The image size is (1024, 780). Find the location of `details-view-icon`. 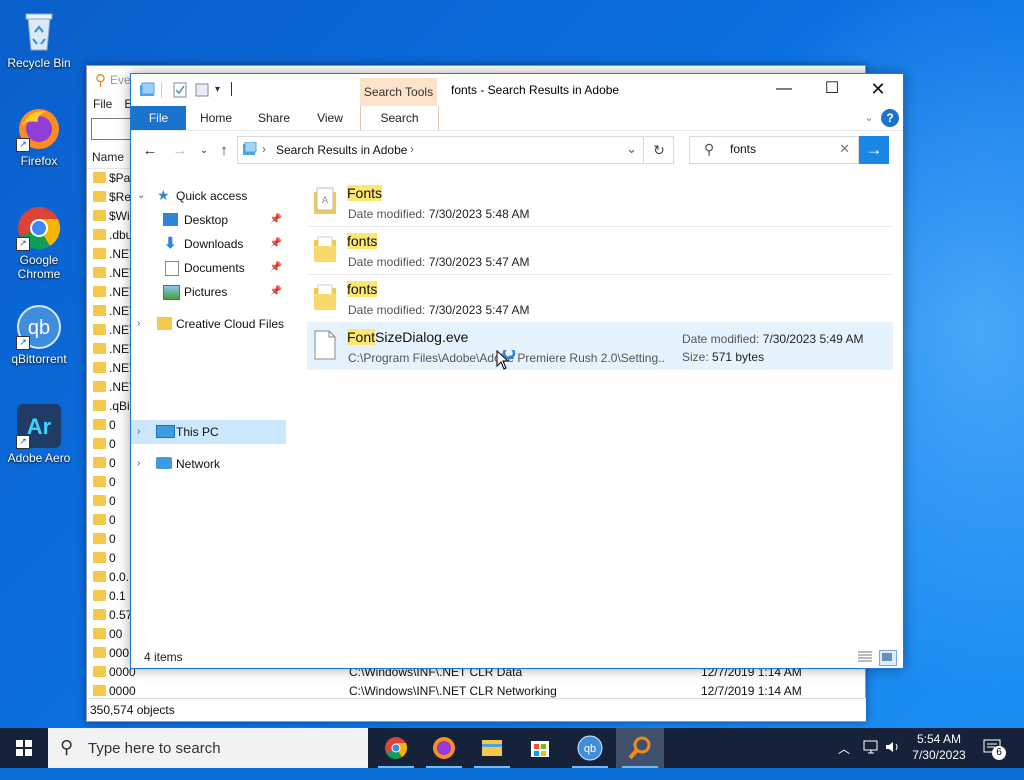

details-view-icon is located at coordinates (865, 657).